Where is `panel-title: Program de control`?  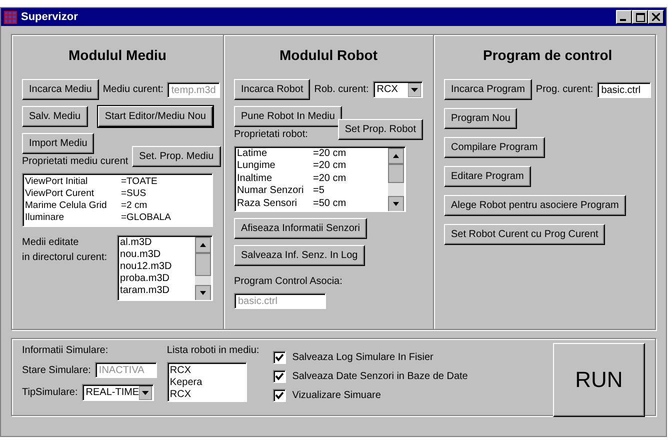
panel-title: Program de control is located at coordinates (548, 55).